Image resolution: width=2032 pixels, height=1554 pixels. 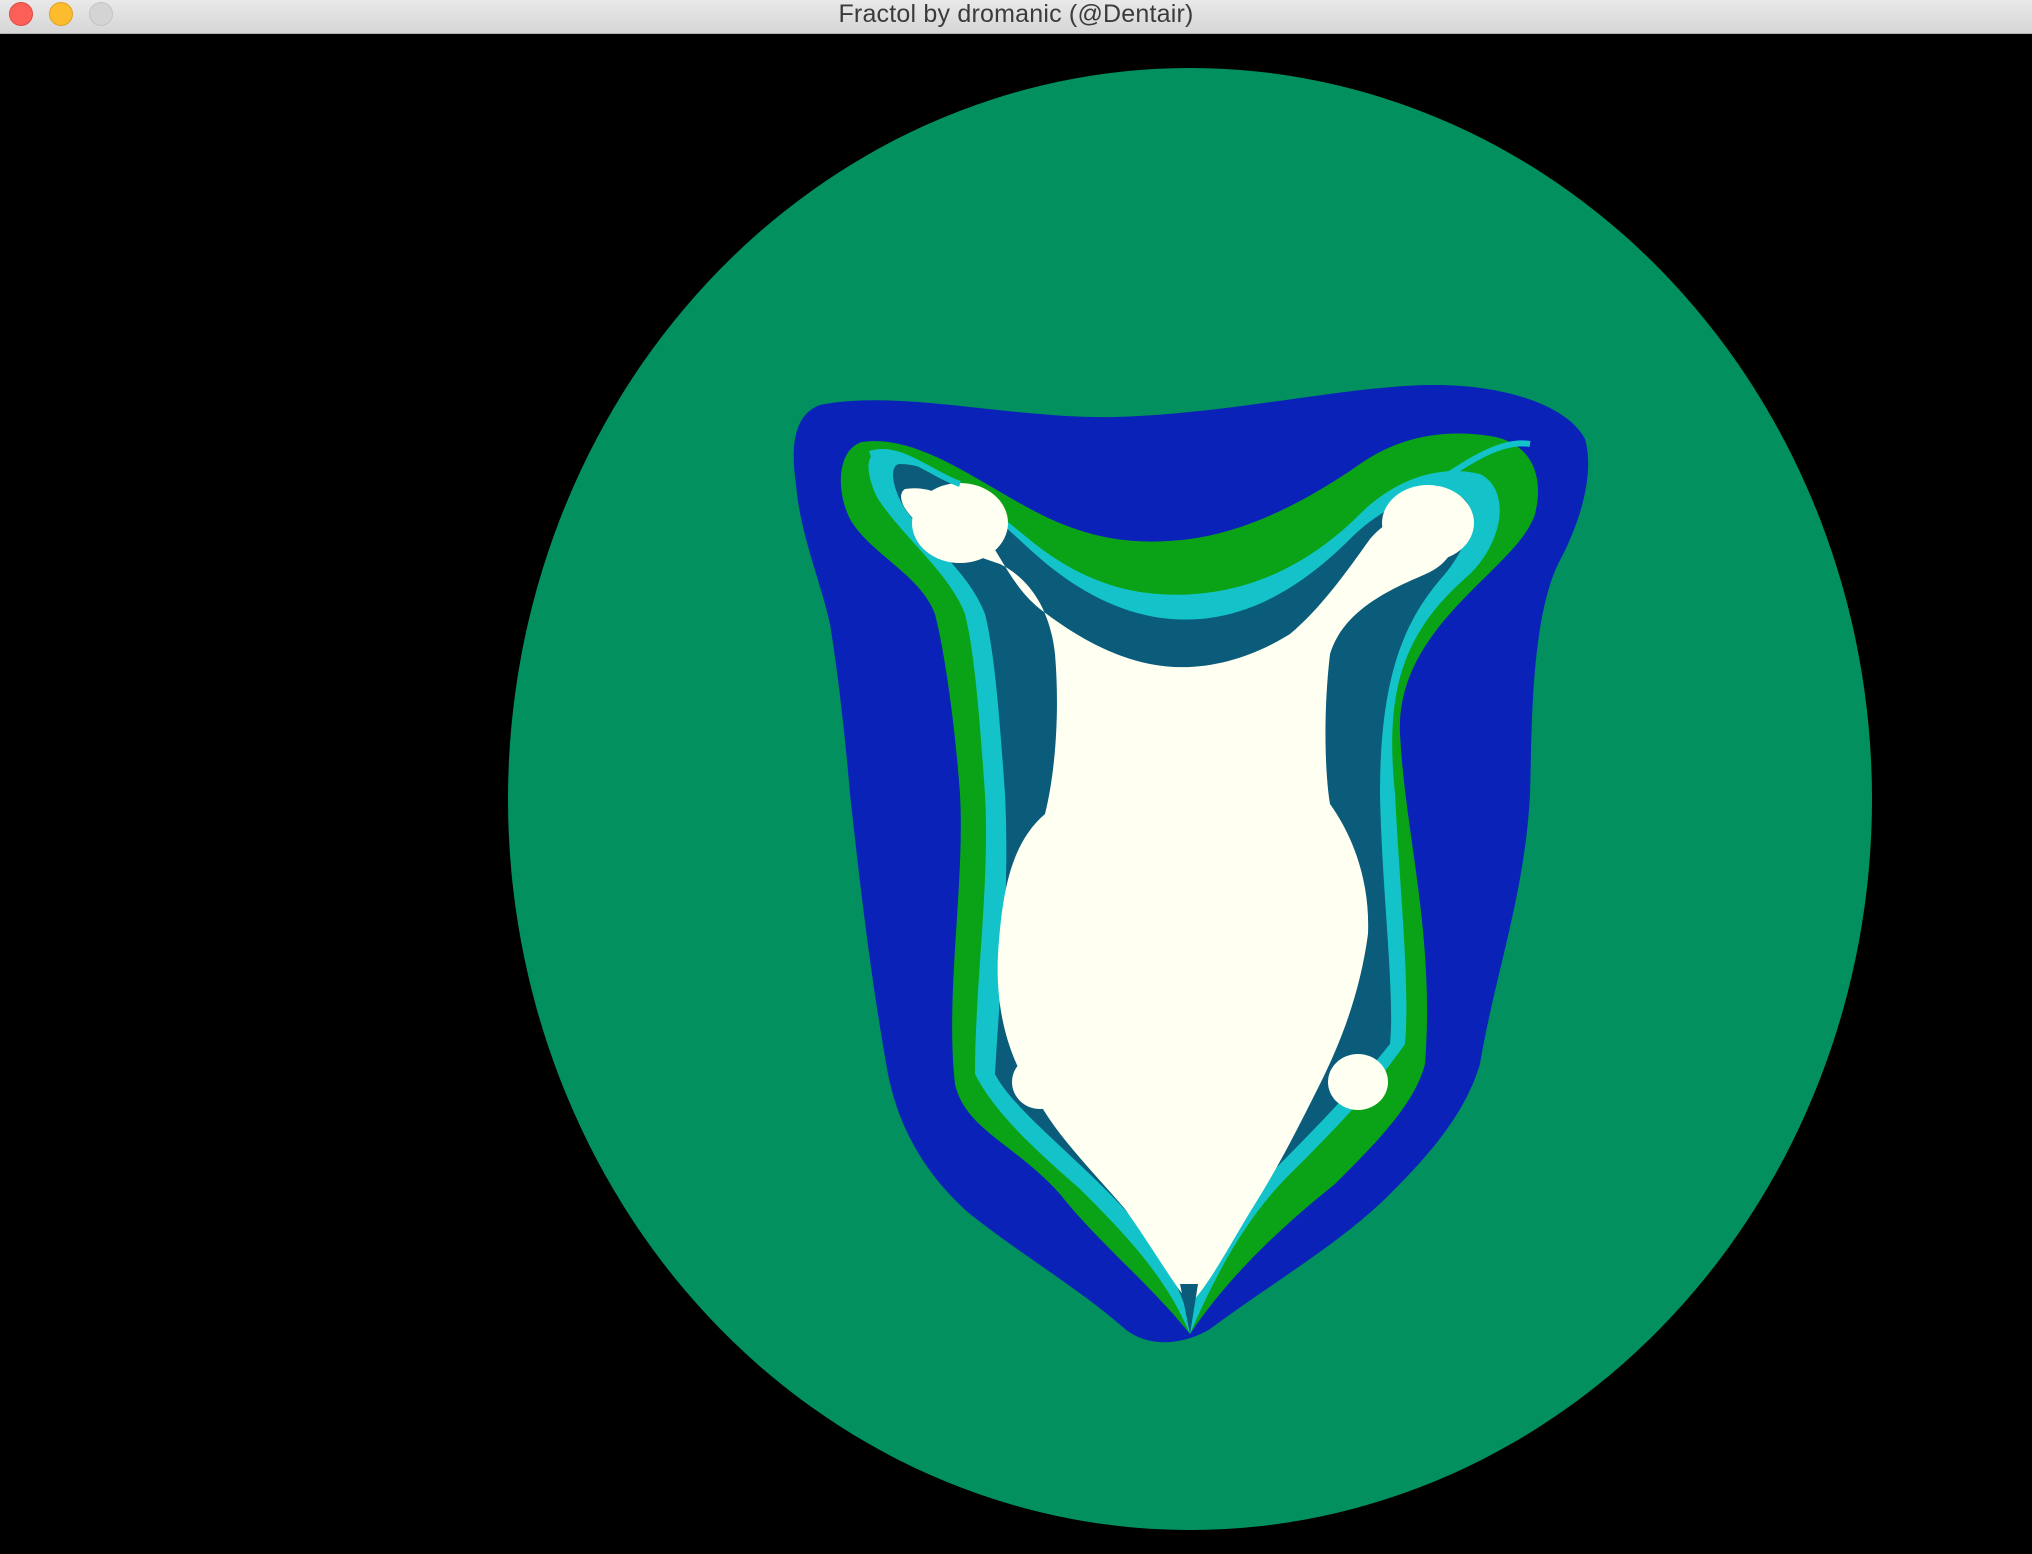 What do you see at coordinates (1358, 1082) in the screenshot?
I see `interior-right-bulb` at bounding box center [1358, 1082].